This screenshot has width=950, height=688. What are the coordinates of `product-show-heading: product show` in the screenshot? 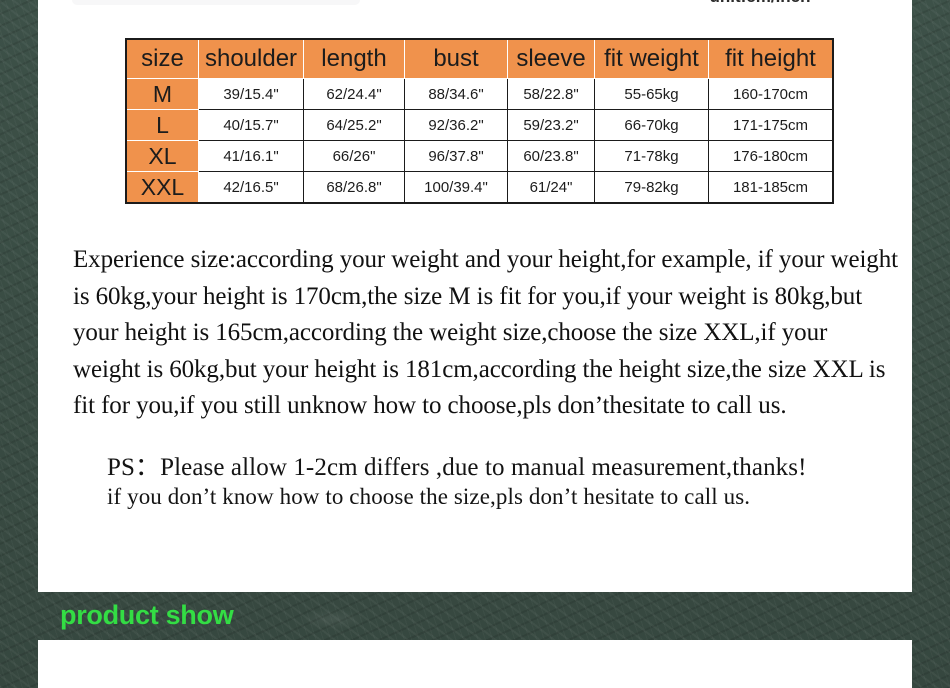 It's located at (147, 615).